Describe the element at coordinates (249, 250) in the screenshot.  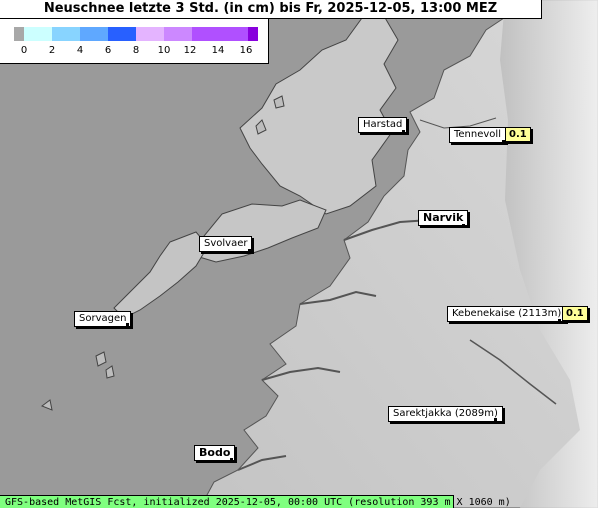
I see `place-marker-svolvaer` at that location.